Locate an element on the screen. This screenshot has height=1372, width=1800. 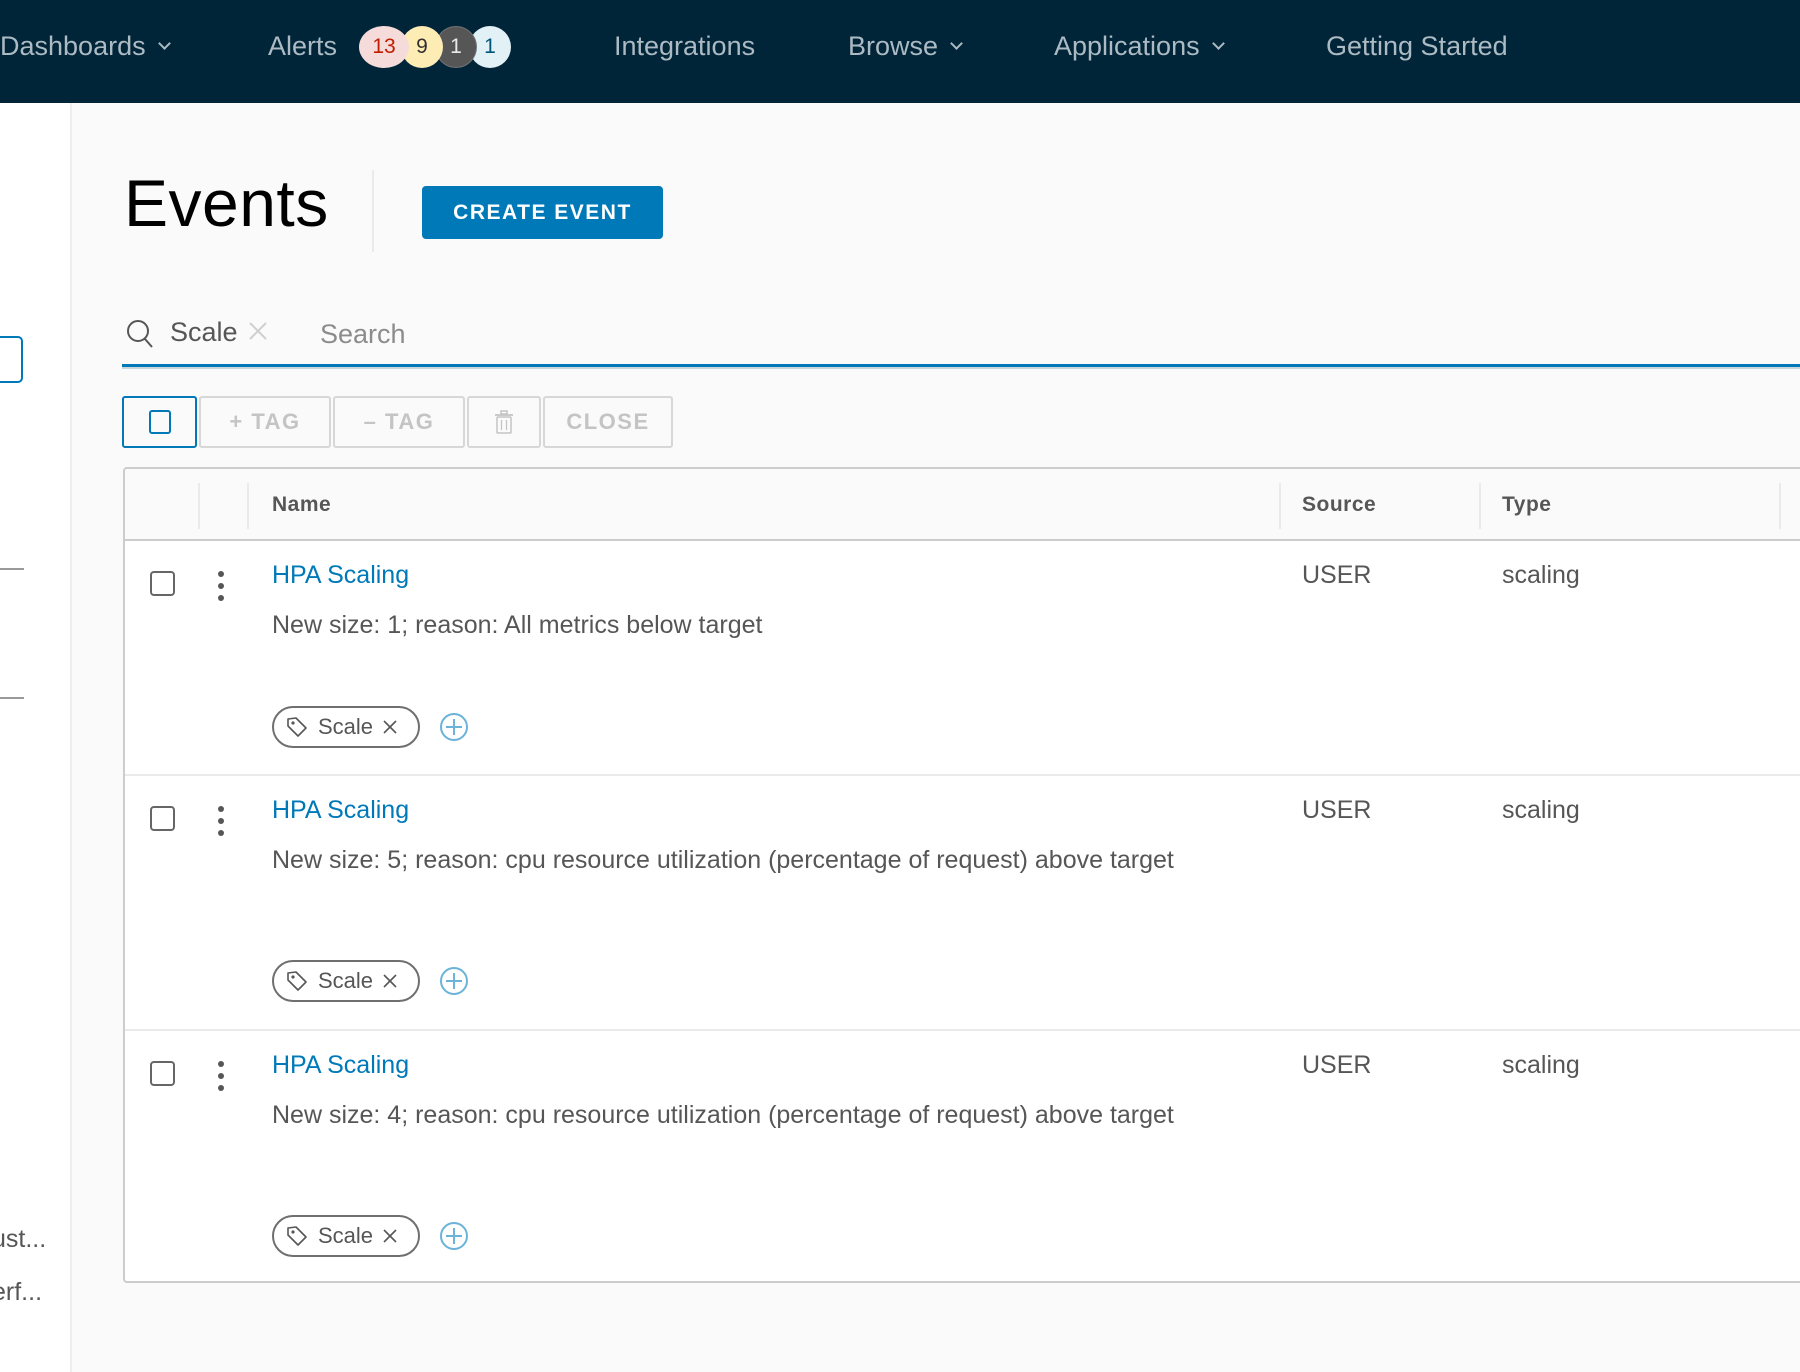
nav-browse-label: Browse is located at coordinates (893, 45).